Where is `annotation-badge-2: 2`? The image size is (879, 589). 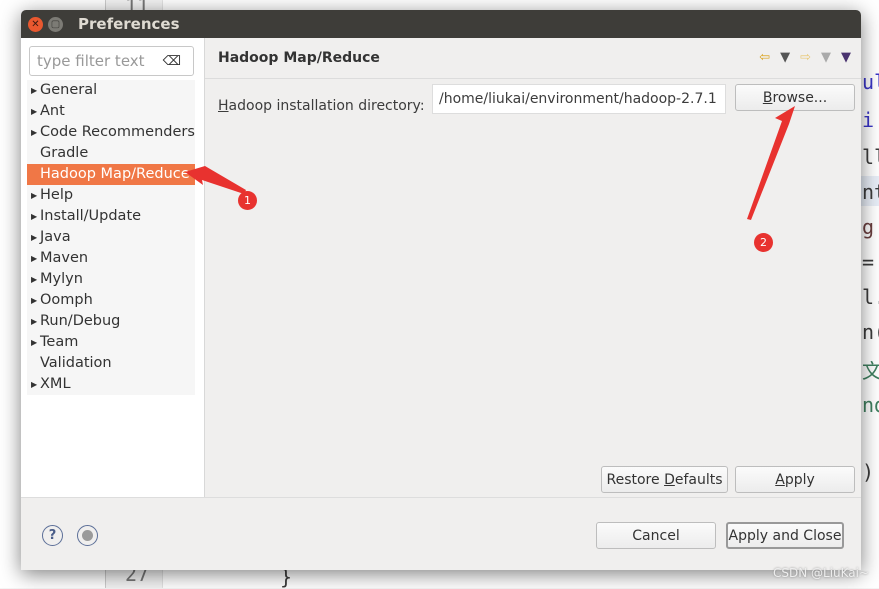 annotation-badge-2: 2 is located at coordinates (763, 242).